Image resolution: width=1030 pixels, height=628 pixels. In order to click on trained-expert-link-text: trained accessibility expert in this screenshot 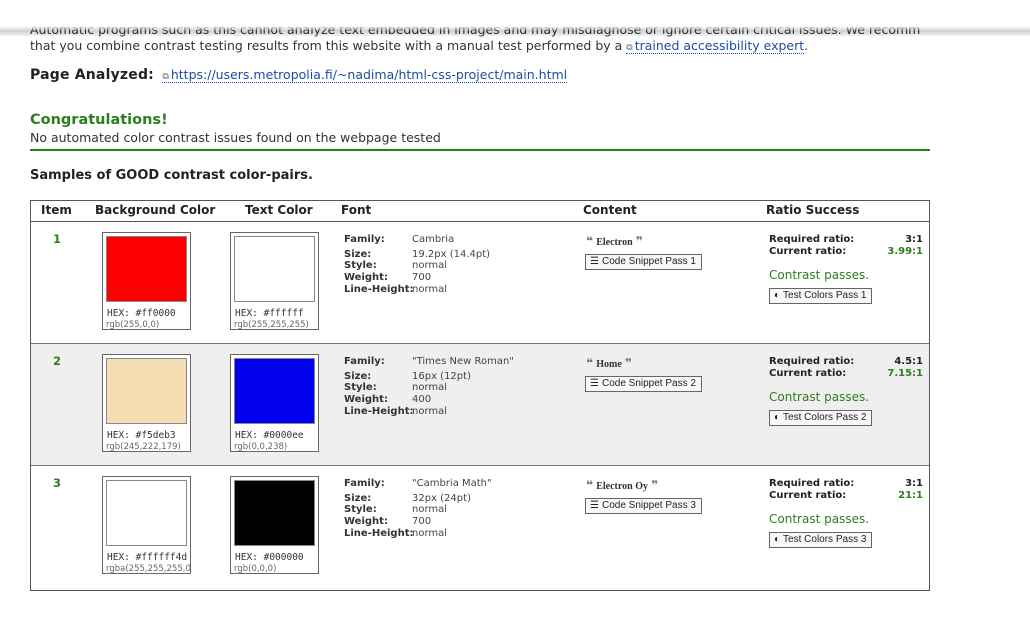, I will do `click(719, 45)`.